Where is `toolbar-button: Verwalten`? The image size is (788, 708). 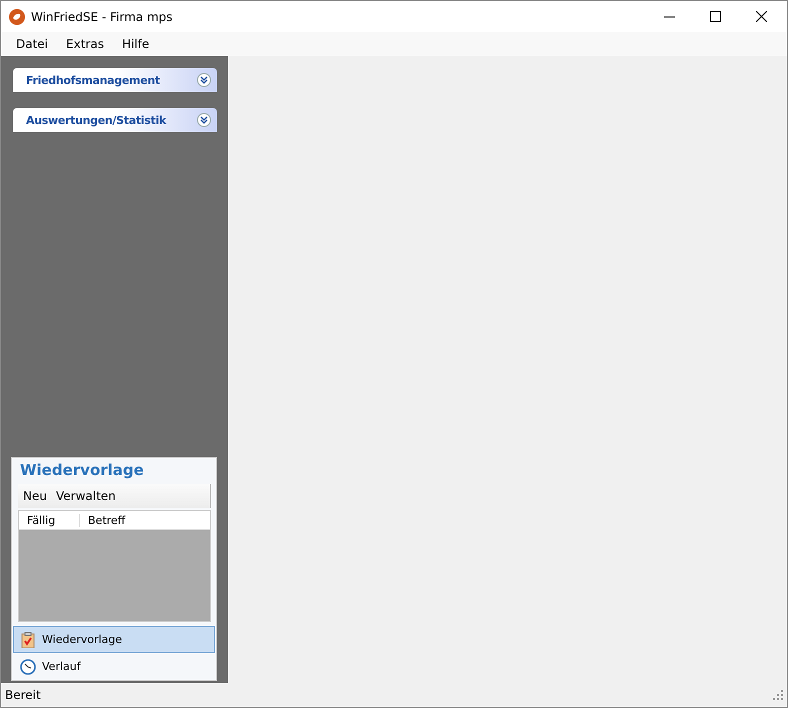 toolbar-button: Verwalten is located at coordinates (85, 496).